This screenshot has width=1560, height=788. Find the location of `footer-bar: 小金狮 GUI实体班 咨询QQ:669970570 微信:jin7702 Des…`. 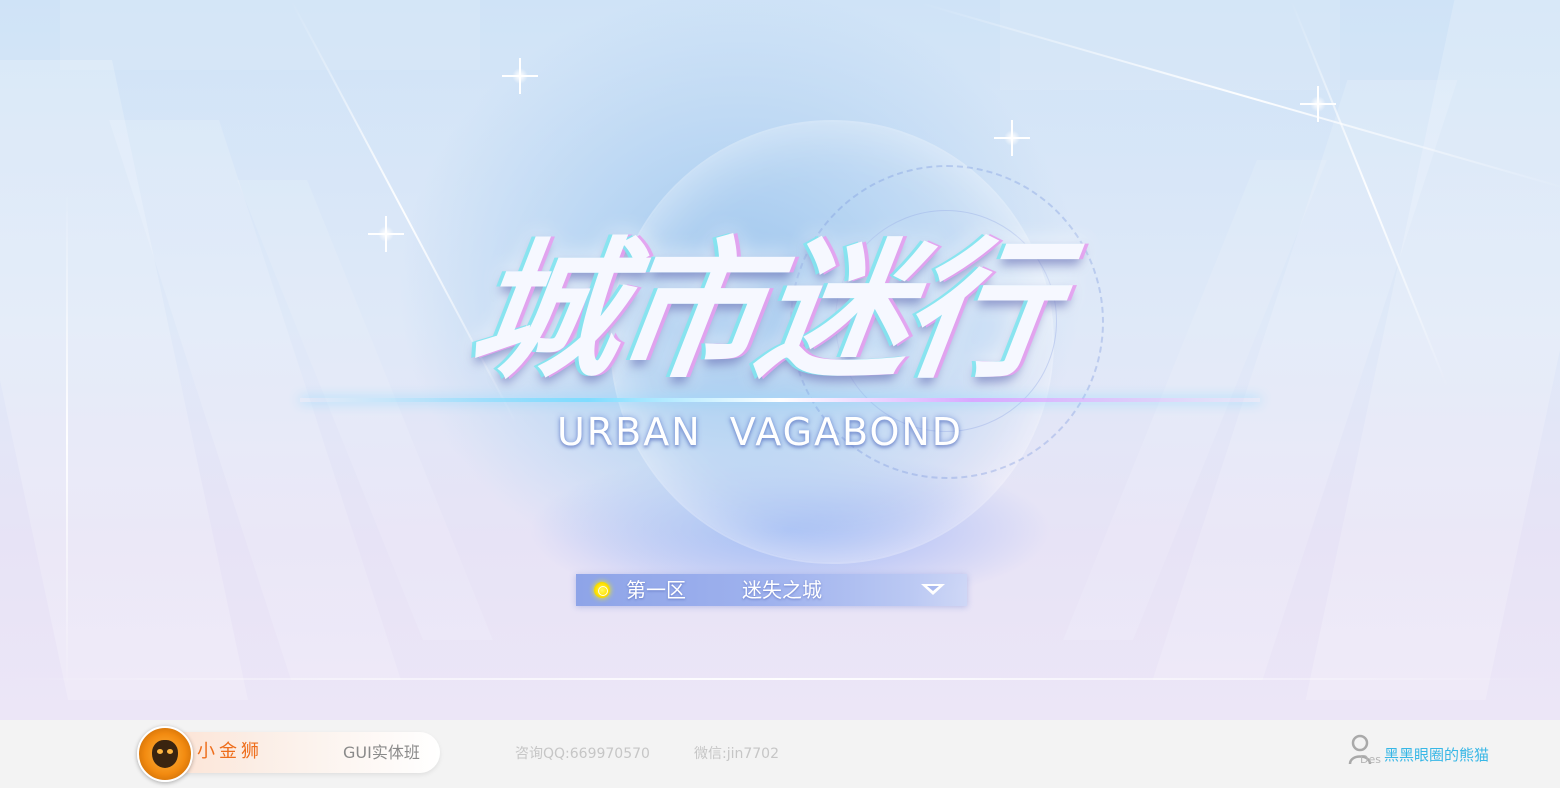

footer-bar: 小金狮 GUI实体班 咨询QQ:669970570 微信:jin7702 Des… is located at coordinates (780, 754).